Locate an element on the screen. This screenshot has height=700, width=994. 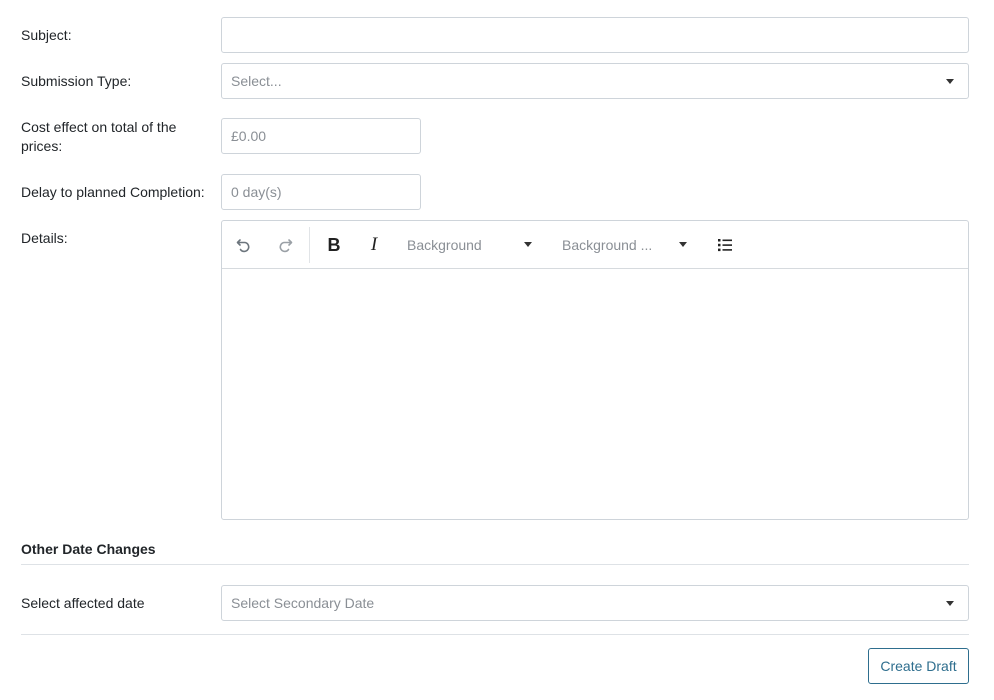
submission-type-label: Submission Type: is located at coordinates (76, 81).